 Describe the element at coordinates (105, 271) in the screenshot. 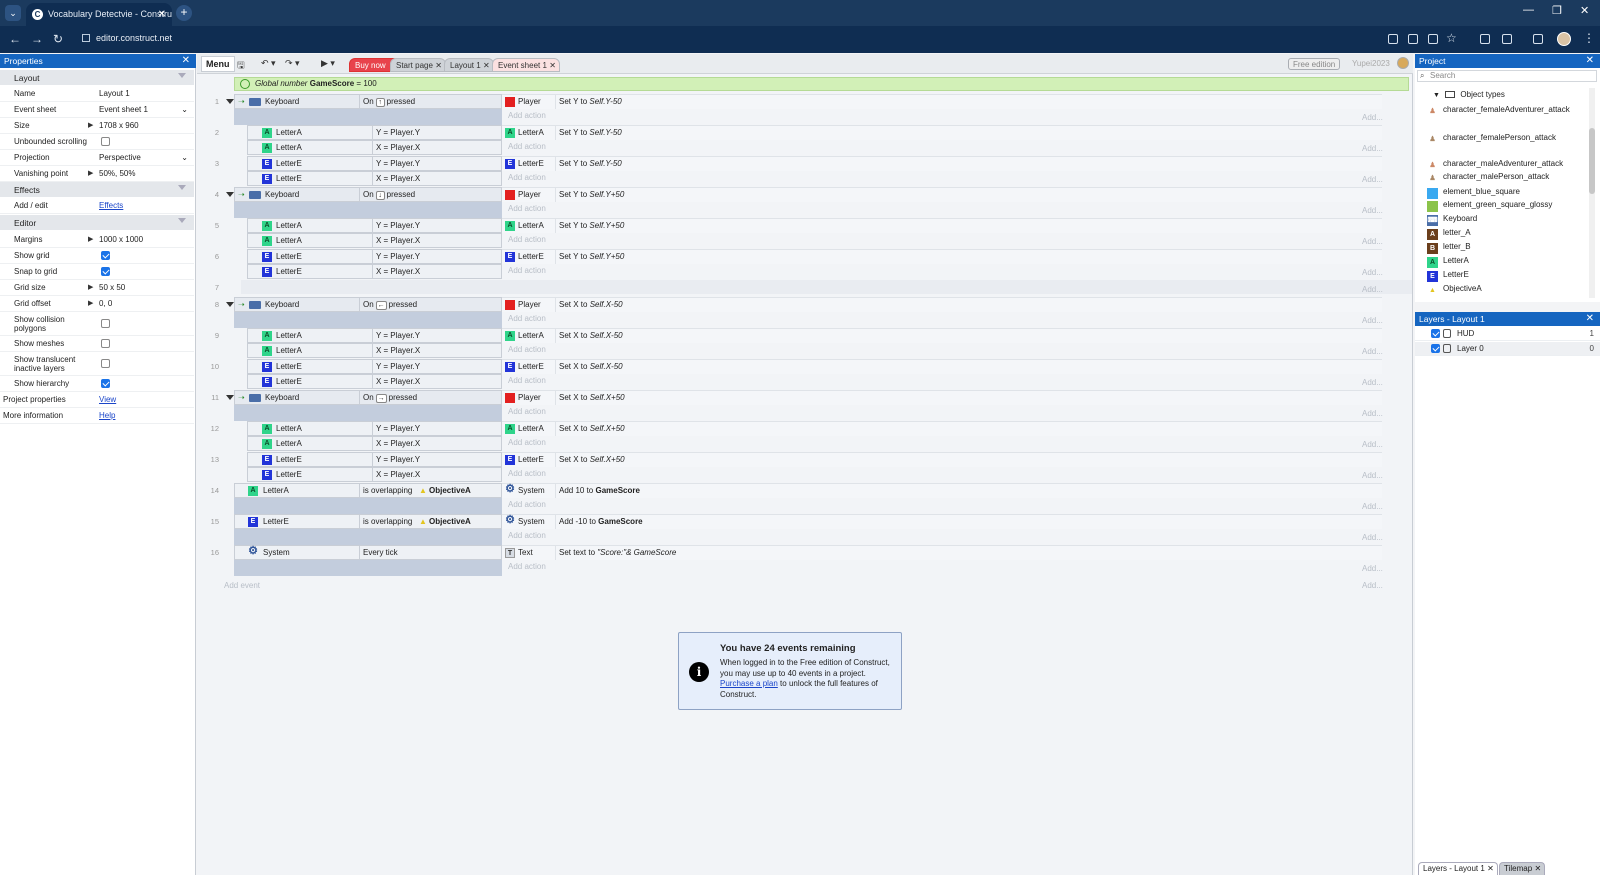

I see `snap-grid-checkbox` at that location.